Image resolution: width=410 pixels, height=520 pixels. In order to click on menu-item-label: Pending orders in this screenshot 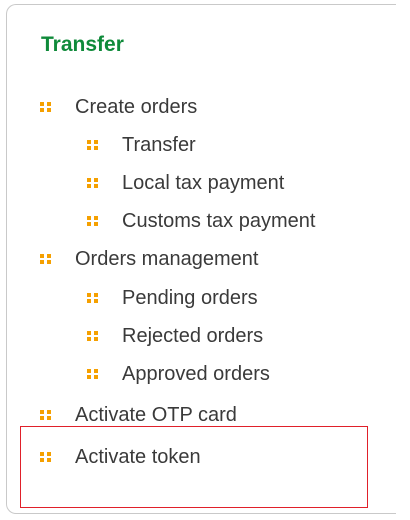, I will do `click(190, 298)`.